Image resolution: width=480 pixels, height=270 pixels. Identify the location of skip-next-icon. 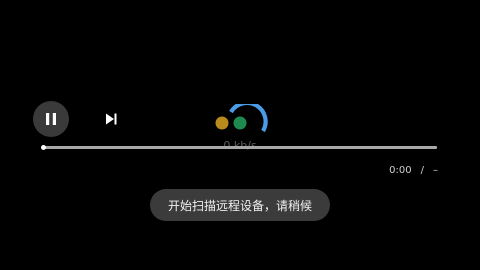
(111, 119).